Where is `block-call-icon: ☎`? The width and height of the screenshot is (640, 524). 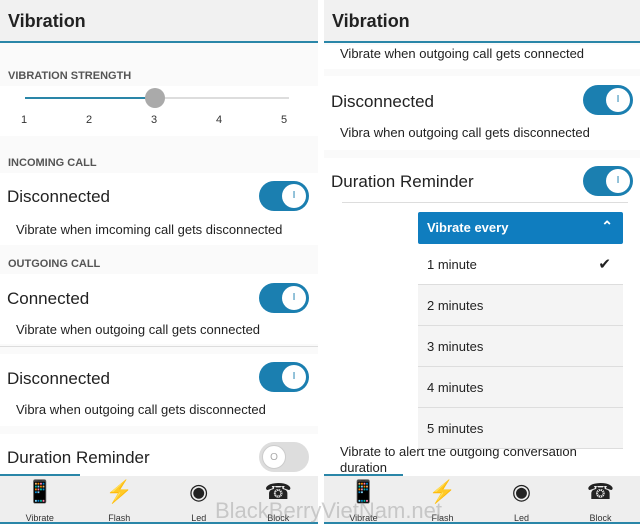 block-call-icon: ☎ is located at coordinates (600, 491).